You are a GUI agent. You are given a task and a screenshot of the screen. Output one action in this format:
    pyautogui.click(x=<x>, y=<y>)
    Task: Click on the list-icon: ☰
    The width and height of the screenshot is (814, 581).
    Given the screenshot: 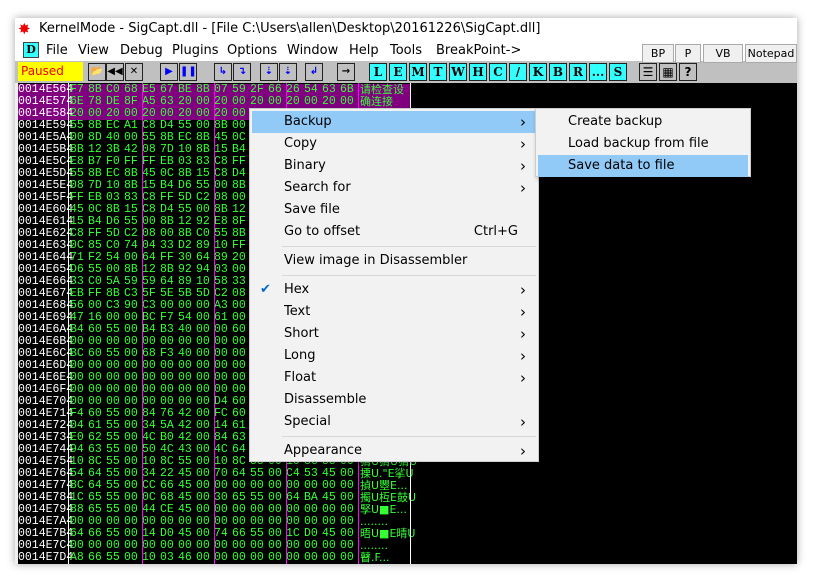 What is the action you would take?
    pyautogui.click(x=648, y=72)
    